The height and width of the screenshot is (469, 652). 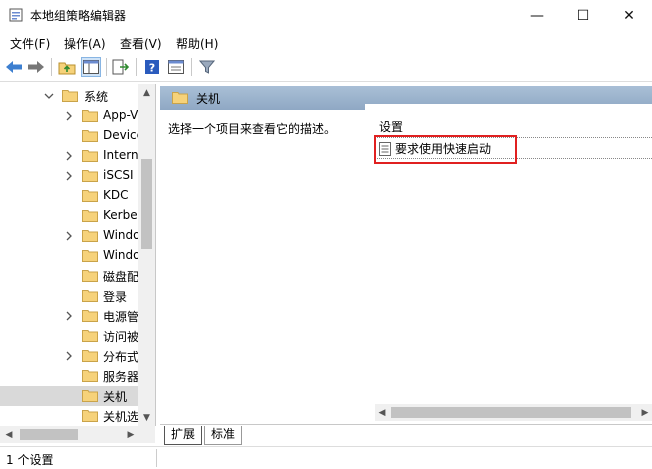 What do you see at coordinates (146, 92) in the screenshot?
I see `scroll-up-icon: ▲` at bounding box center [146, 92].